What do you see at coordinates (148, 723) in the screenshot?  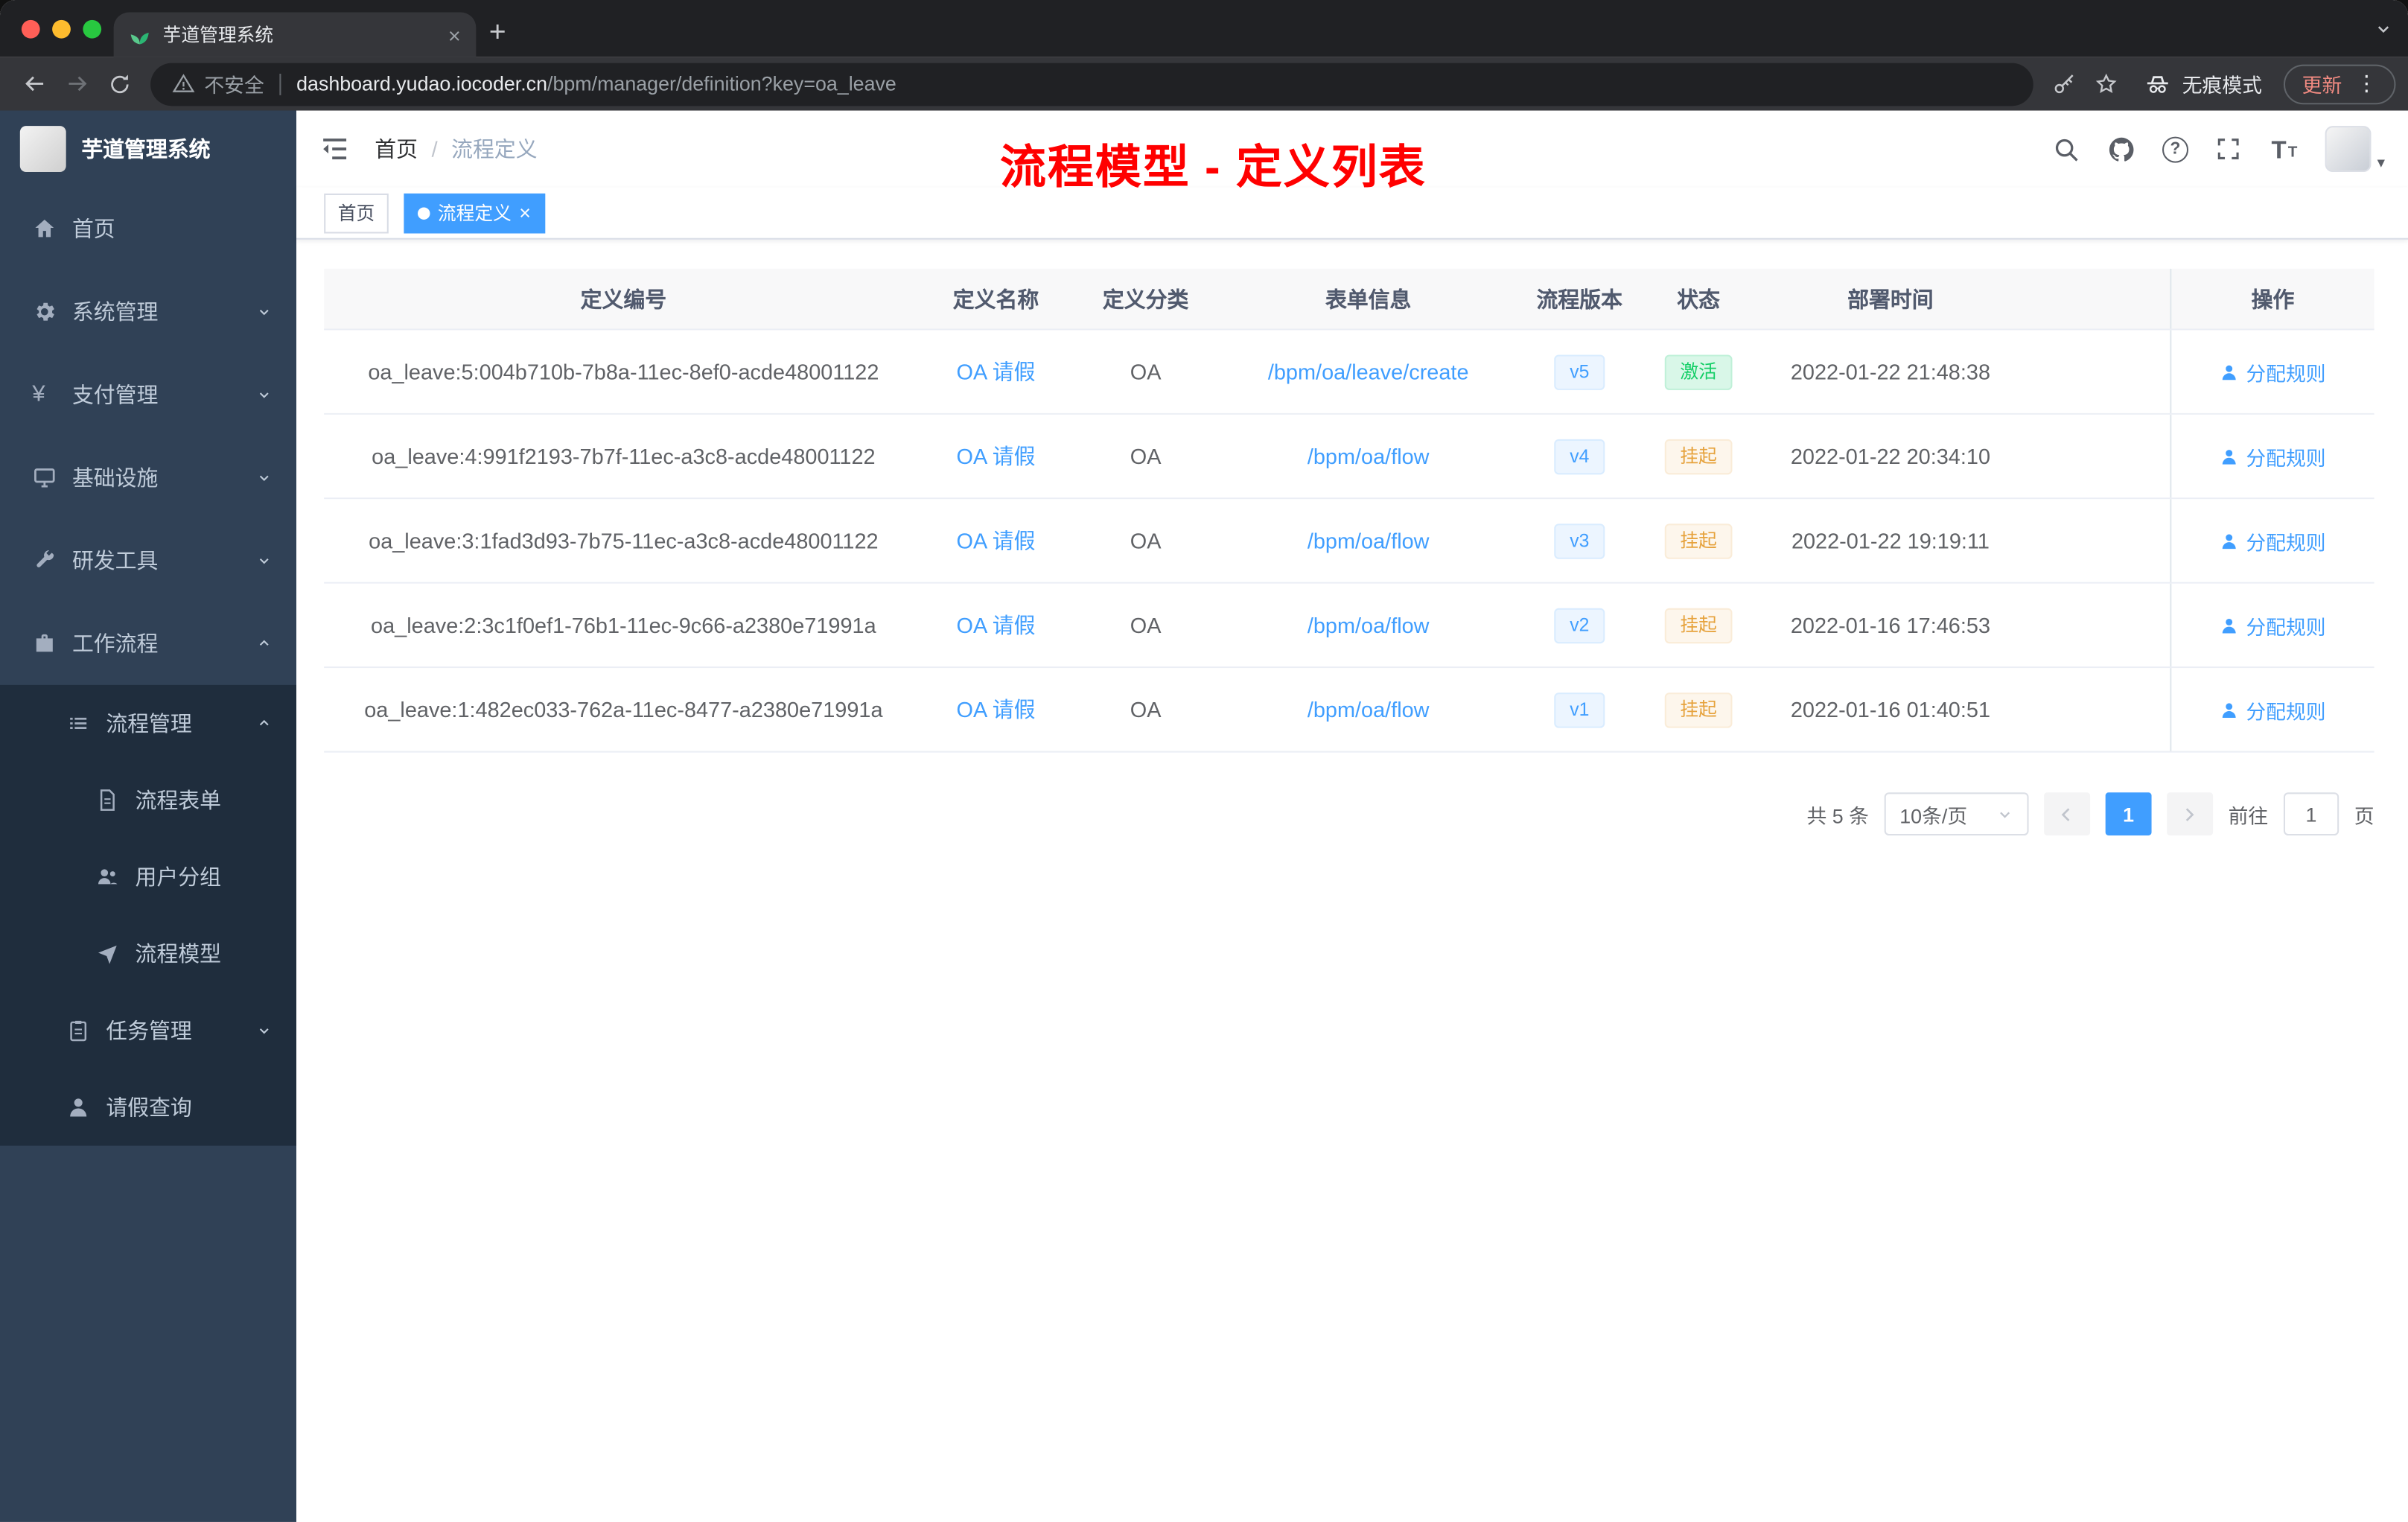 I see `sidebar-item-process-management: 流程管理` at bounding box center [148, 723].